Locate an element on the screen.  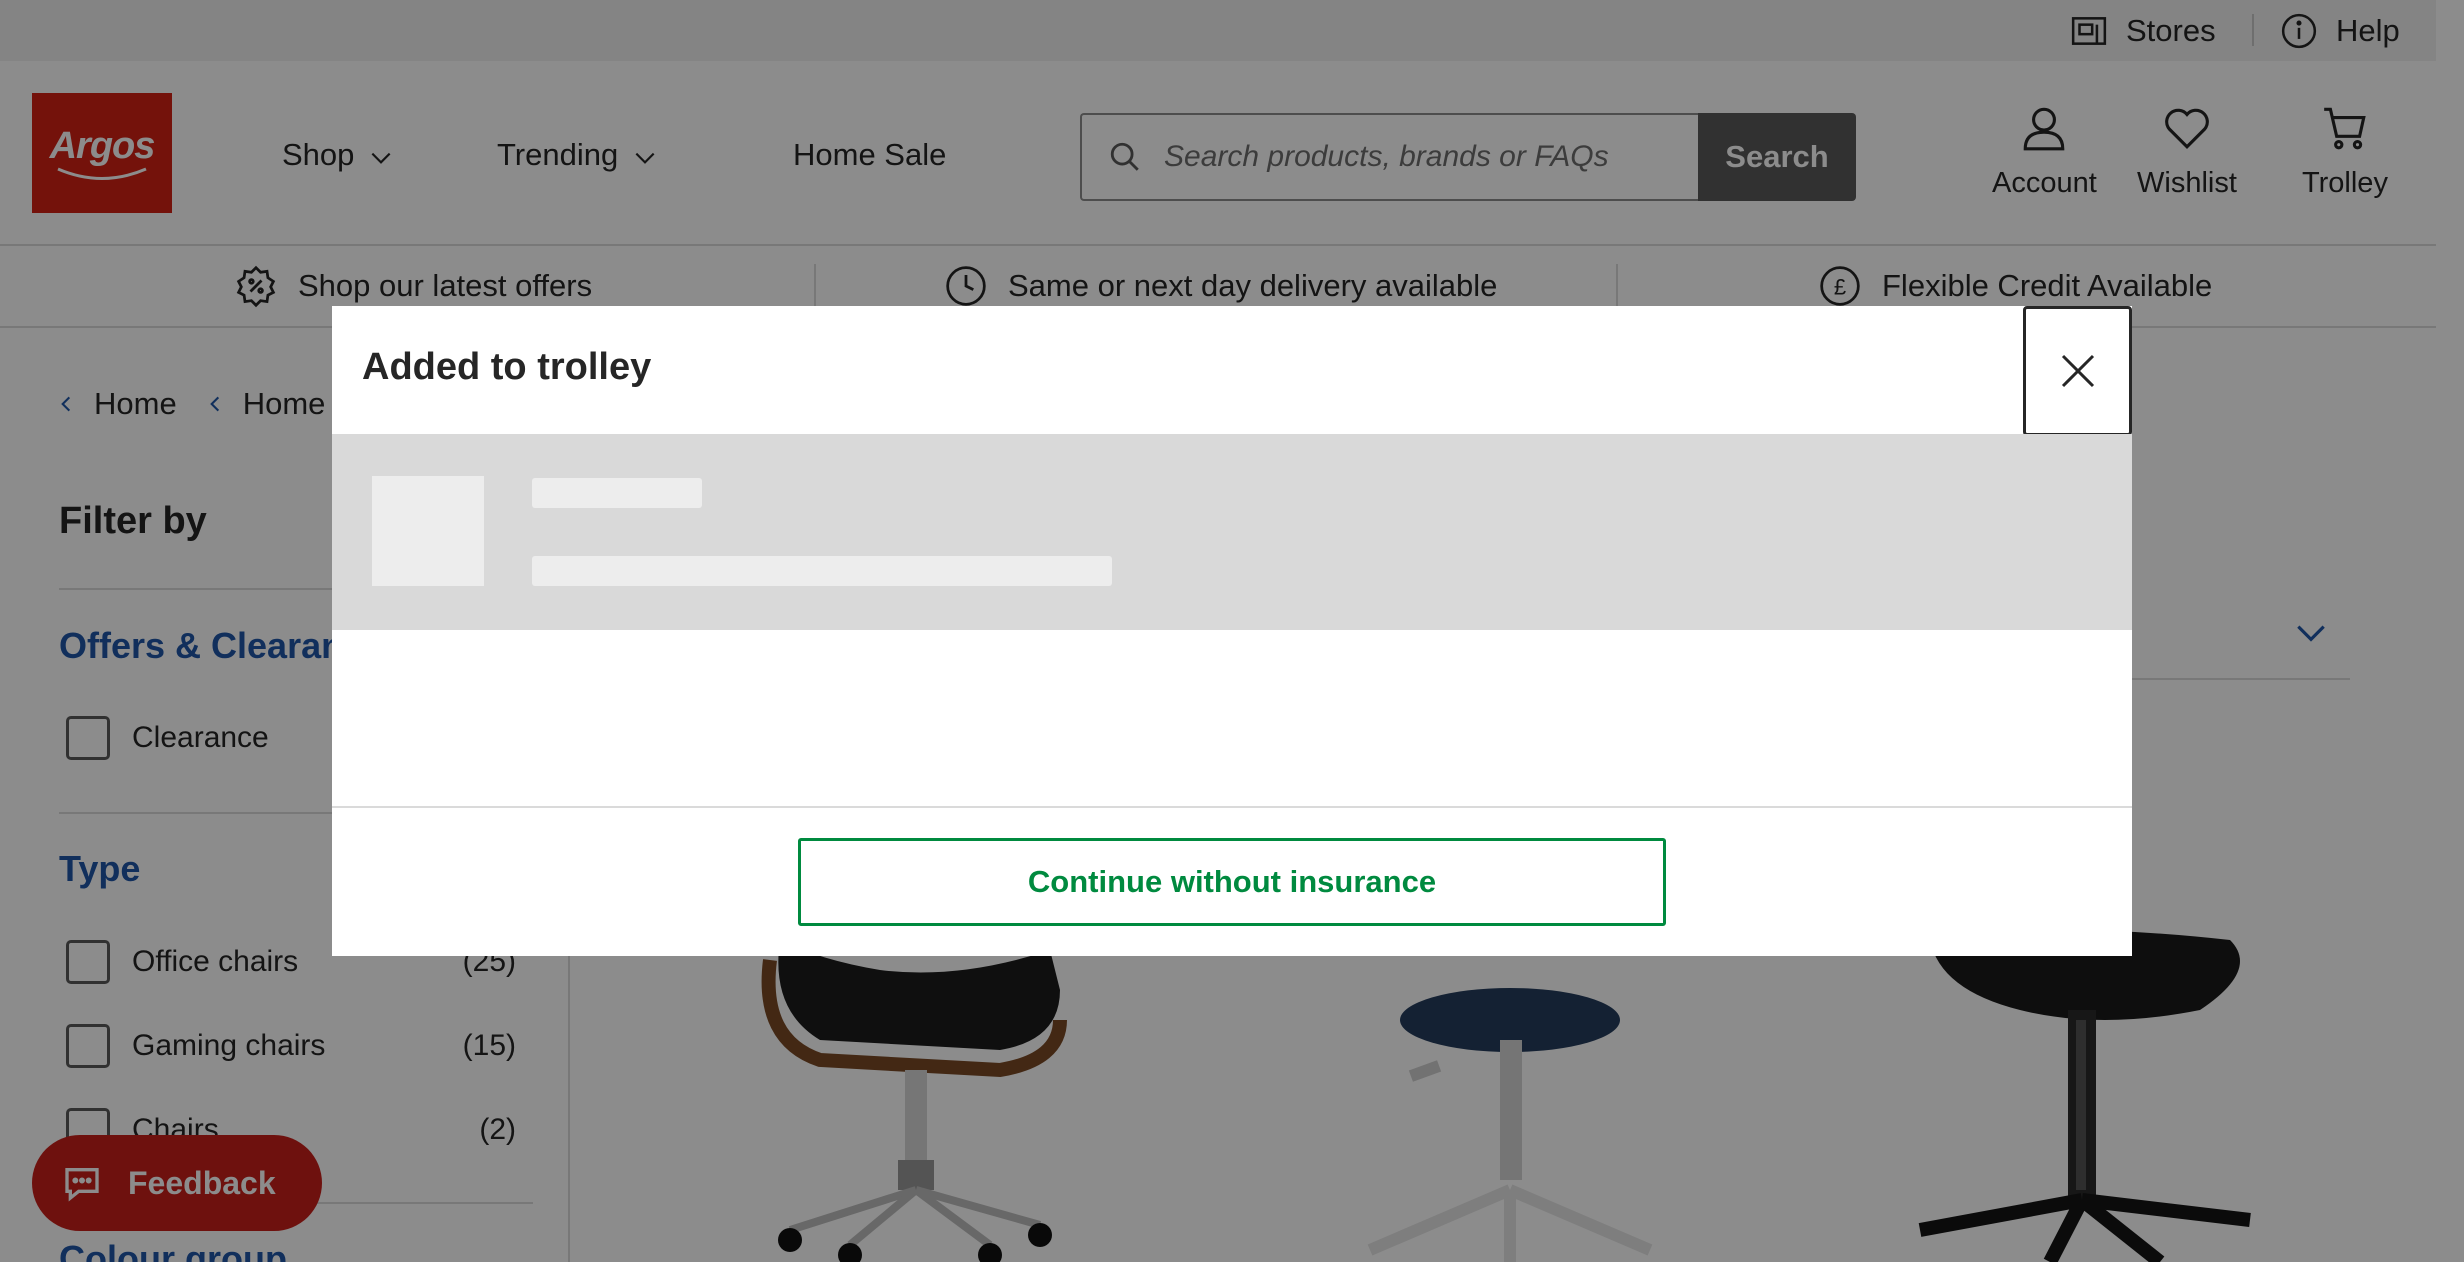
skeleton-thumbnail is located at coordinates (428, 531).